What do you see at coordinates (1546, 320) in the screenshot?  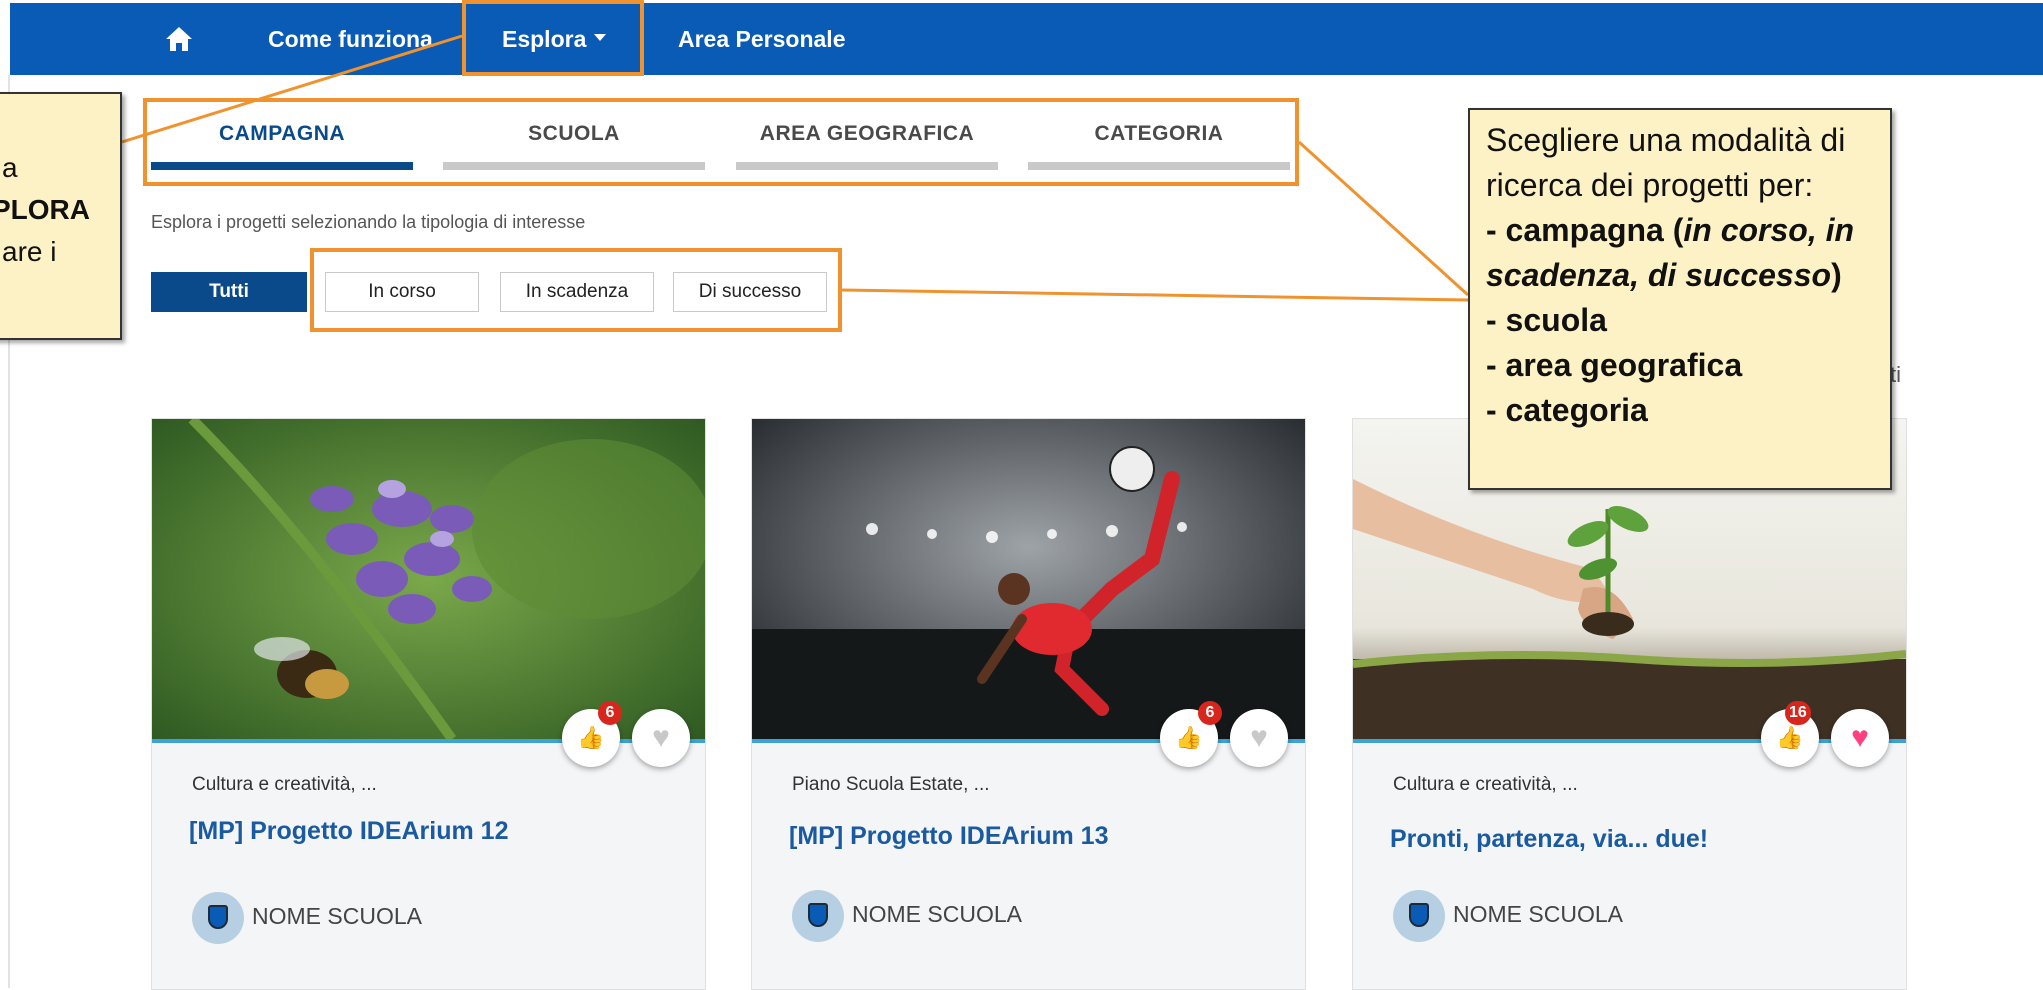 I see `annotation-item-scuola: - scuola` at bounding box center [1546, 320].